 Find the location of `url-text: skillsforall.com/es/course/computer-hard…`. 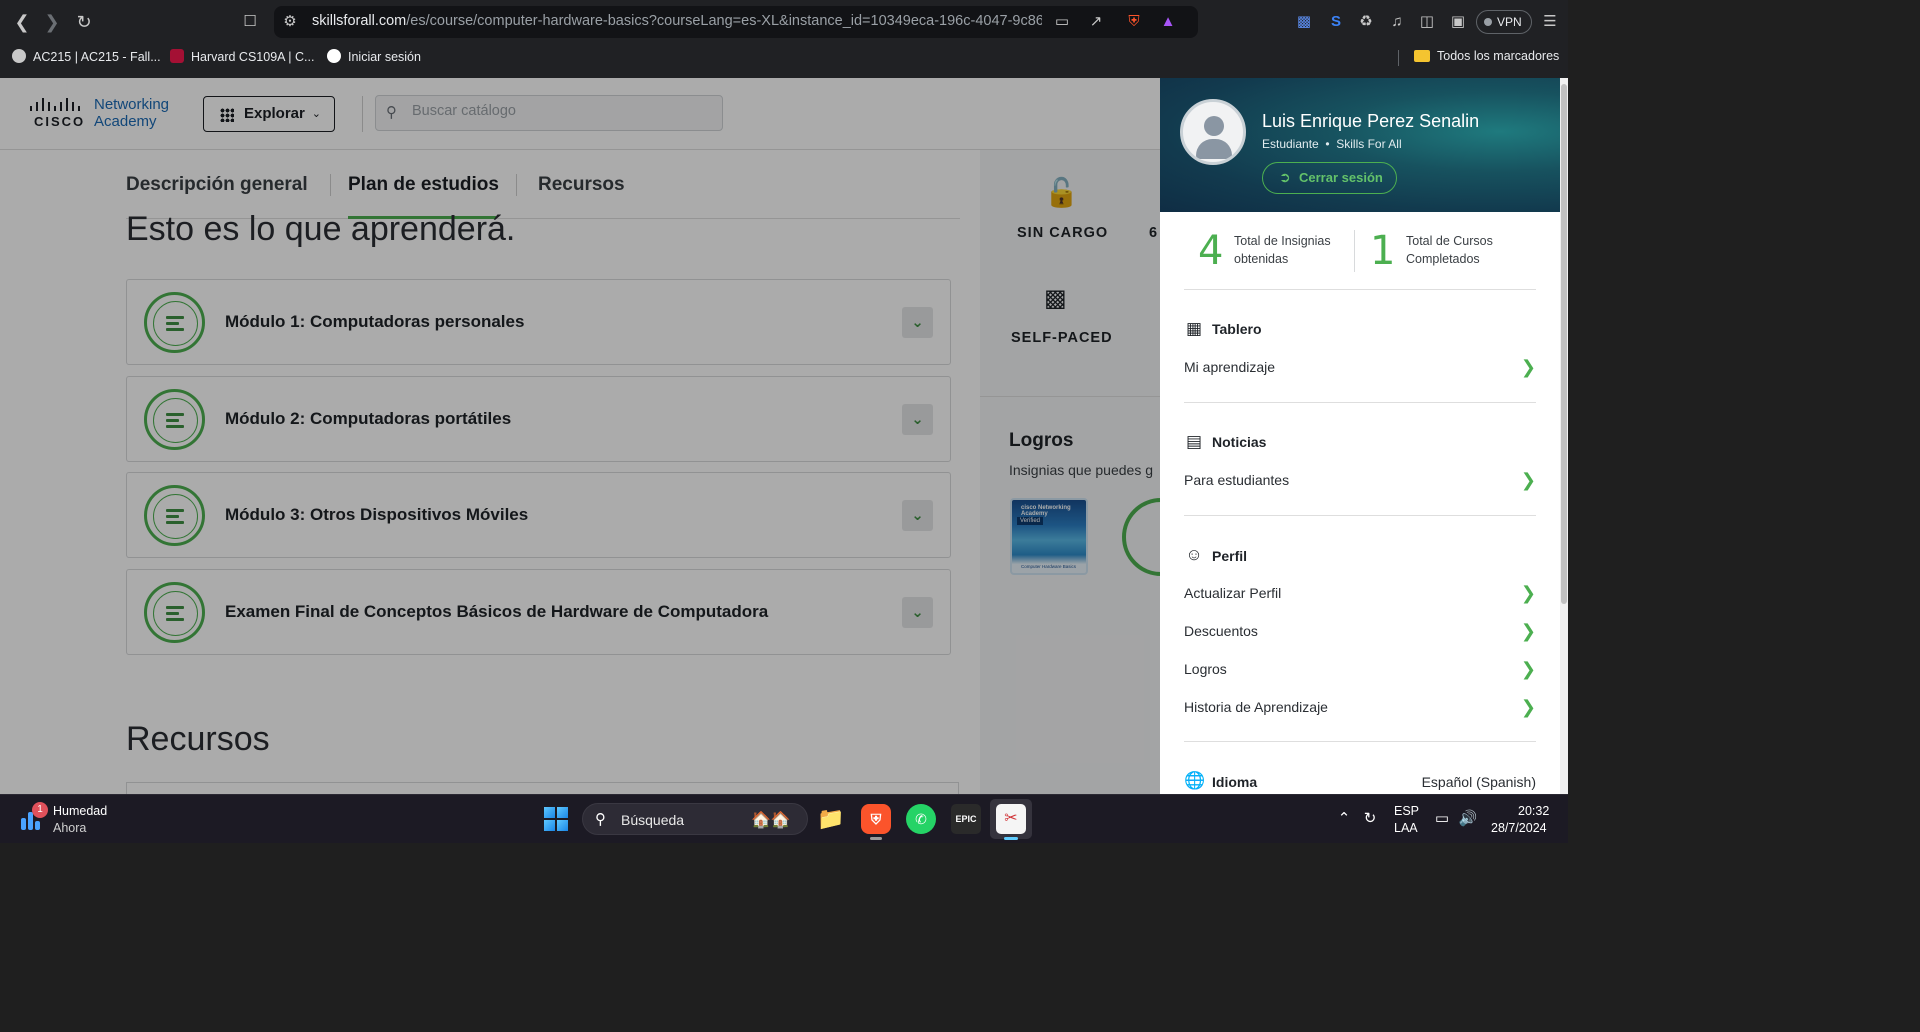

url-text: skillsforall.com/es/course/computer-hard… is located at coordinates (677, 21).